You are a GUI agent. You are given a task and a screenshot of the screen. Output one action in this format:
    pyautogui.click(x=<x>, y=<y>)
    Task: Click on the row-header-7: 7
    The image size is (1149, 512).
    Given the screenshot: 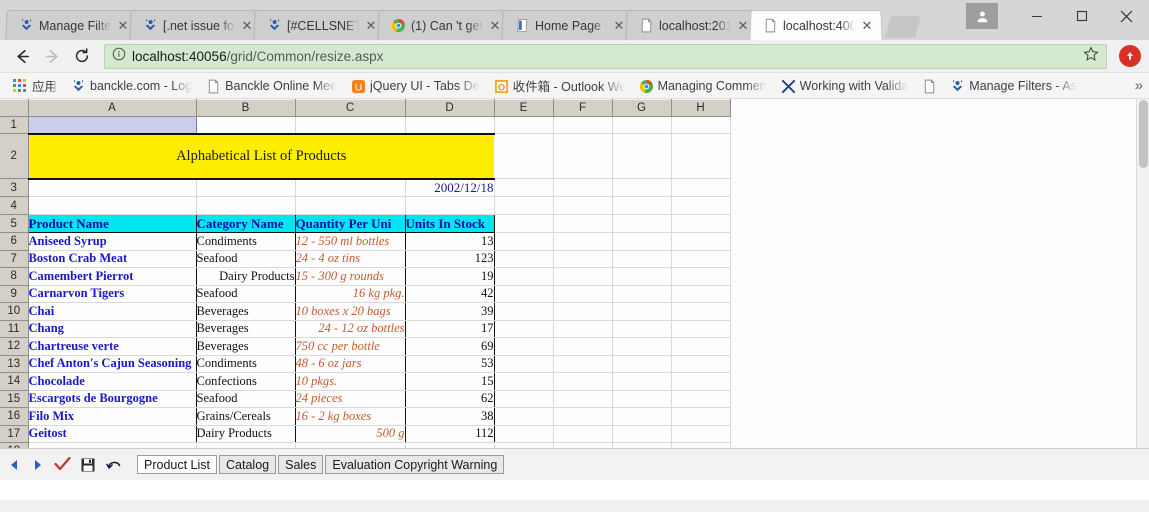 What is the action you would take?
    pyautogui.click(x=14, y=259)
    